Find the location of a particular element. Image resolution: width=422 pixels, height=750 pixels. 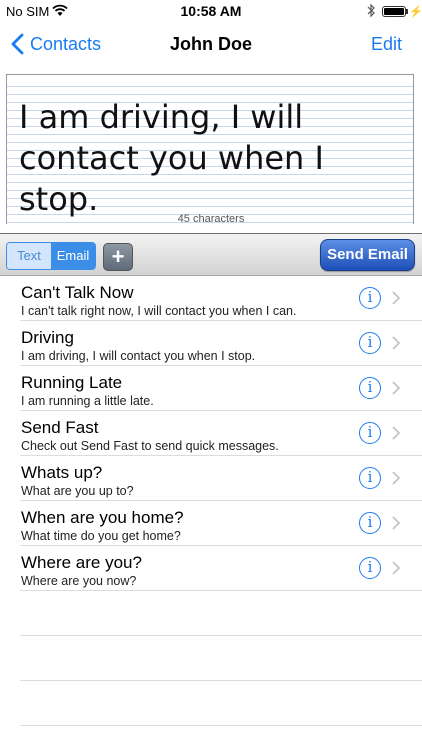

navigation-bar: Contacts John Doe Edit is located at coordinates (211, 44).